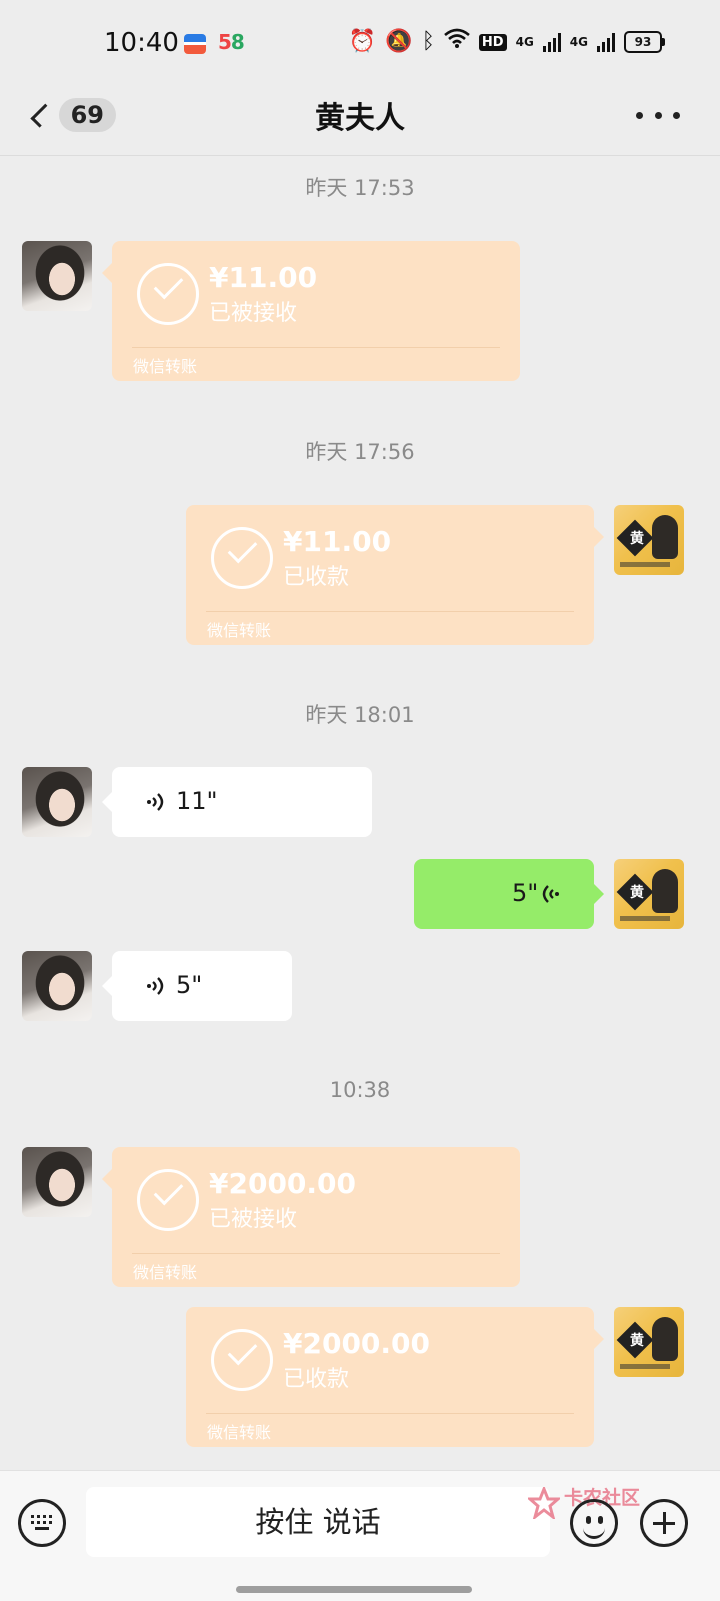 The image size is (720, 1601). What do you see at coordinates (237, 802) in the screenshot?
I see `voice-message: 11"` at bounding box center [237, 802].